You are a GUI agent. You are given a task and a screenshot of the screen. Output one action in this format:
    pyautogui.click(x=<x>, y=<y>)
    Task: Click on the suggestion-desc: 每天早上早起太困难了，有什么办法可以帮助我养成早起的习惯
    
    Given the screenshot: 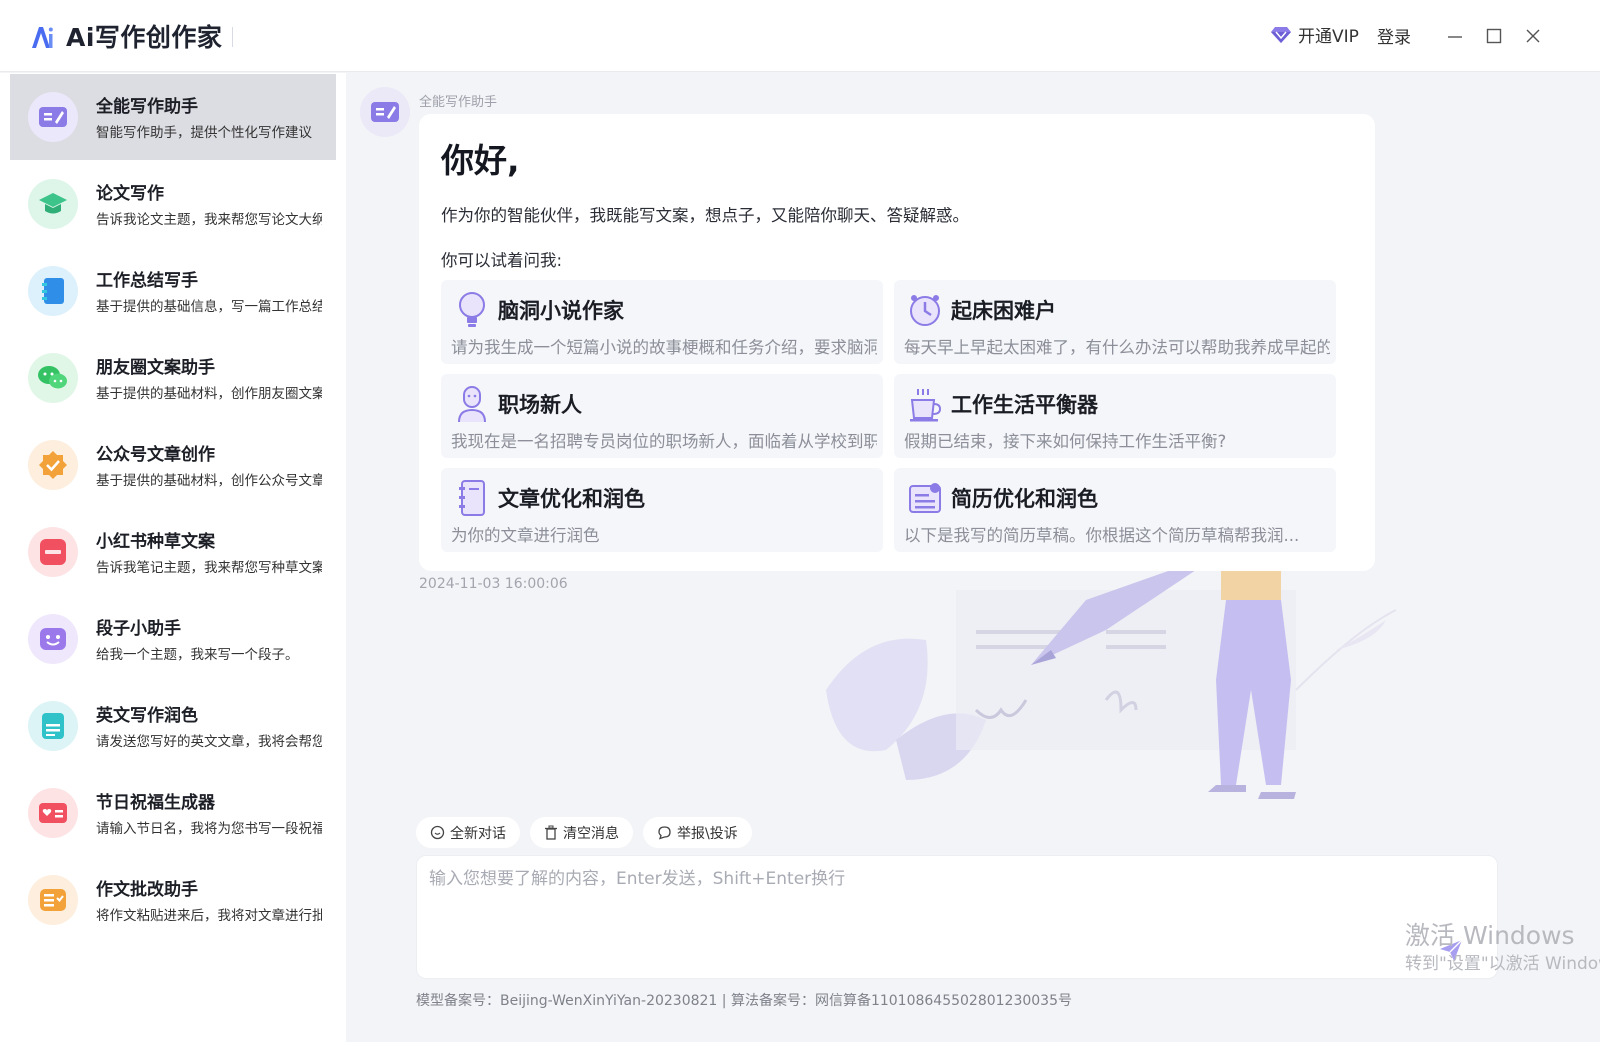 What is the action you would take?
    pyautogui.click(x=1117, y=347)
    